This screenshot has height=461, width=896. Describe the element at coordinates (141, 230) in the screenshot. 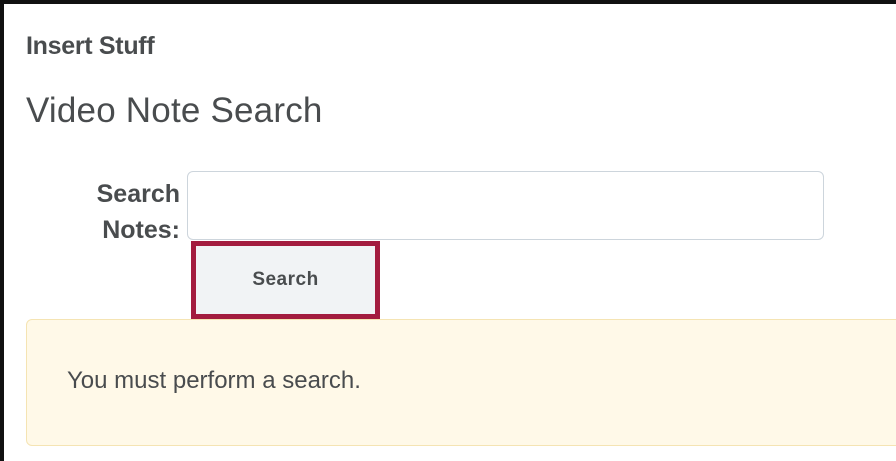

I see `search-notes-label-line2: Notes:` at that location.